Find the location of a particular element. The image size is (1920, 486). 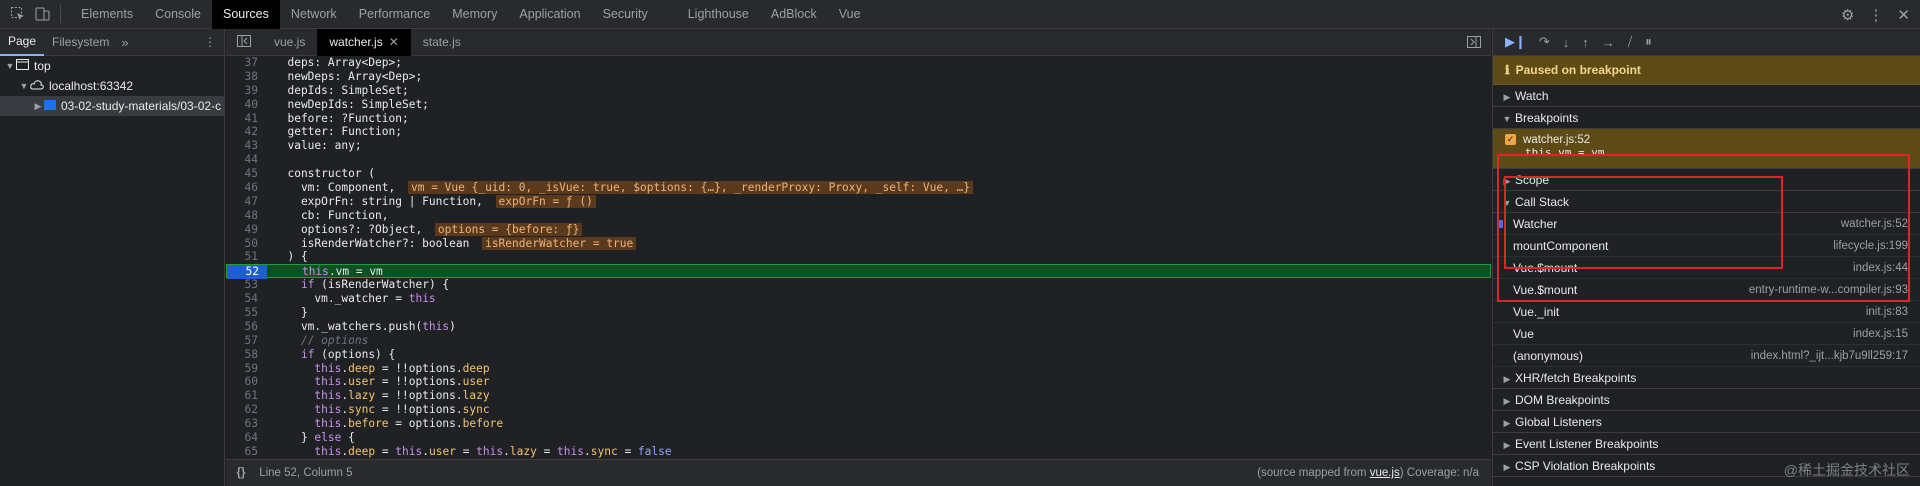

section-dom-breakpoints: ▶ DOM Breakpoints is located at coordinates (1706, 400).